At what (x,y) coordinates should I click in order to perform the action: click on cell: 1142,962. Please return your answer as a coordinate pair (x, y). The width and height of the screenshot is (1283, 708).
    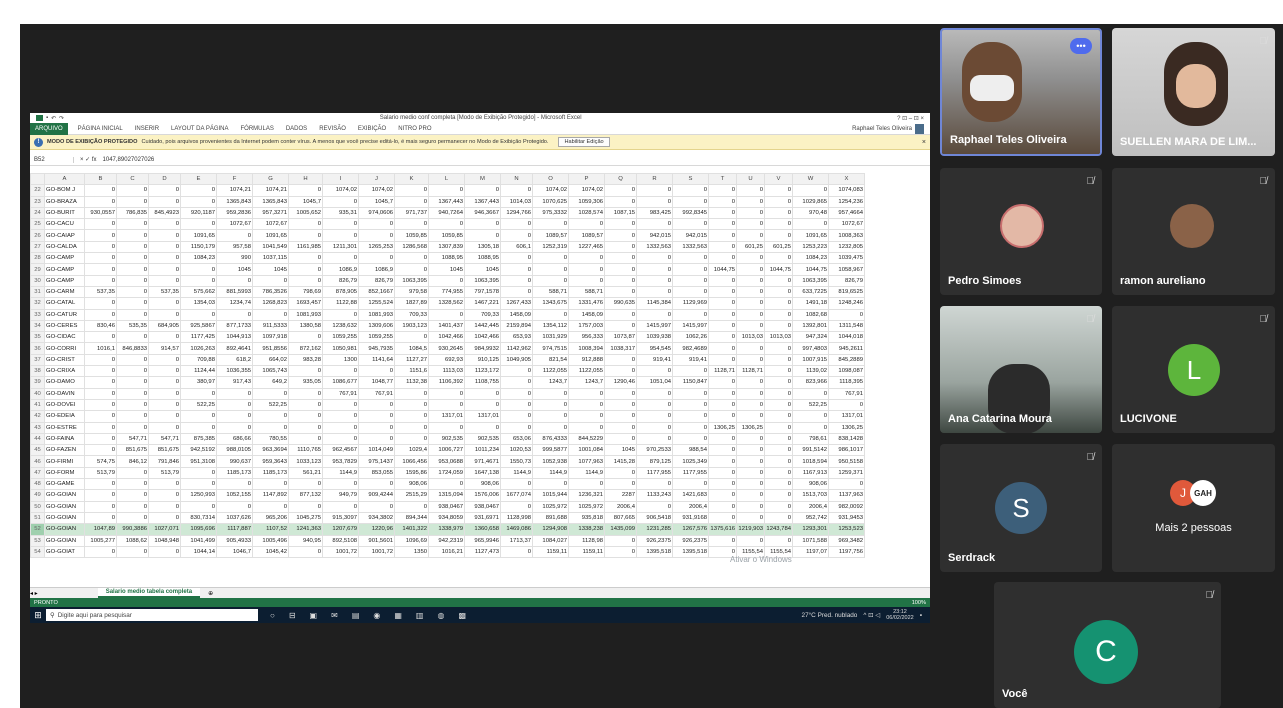
    Looking at the image, I should click on (516, 348).